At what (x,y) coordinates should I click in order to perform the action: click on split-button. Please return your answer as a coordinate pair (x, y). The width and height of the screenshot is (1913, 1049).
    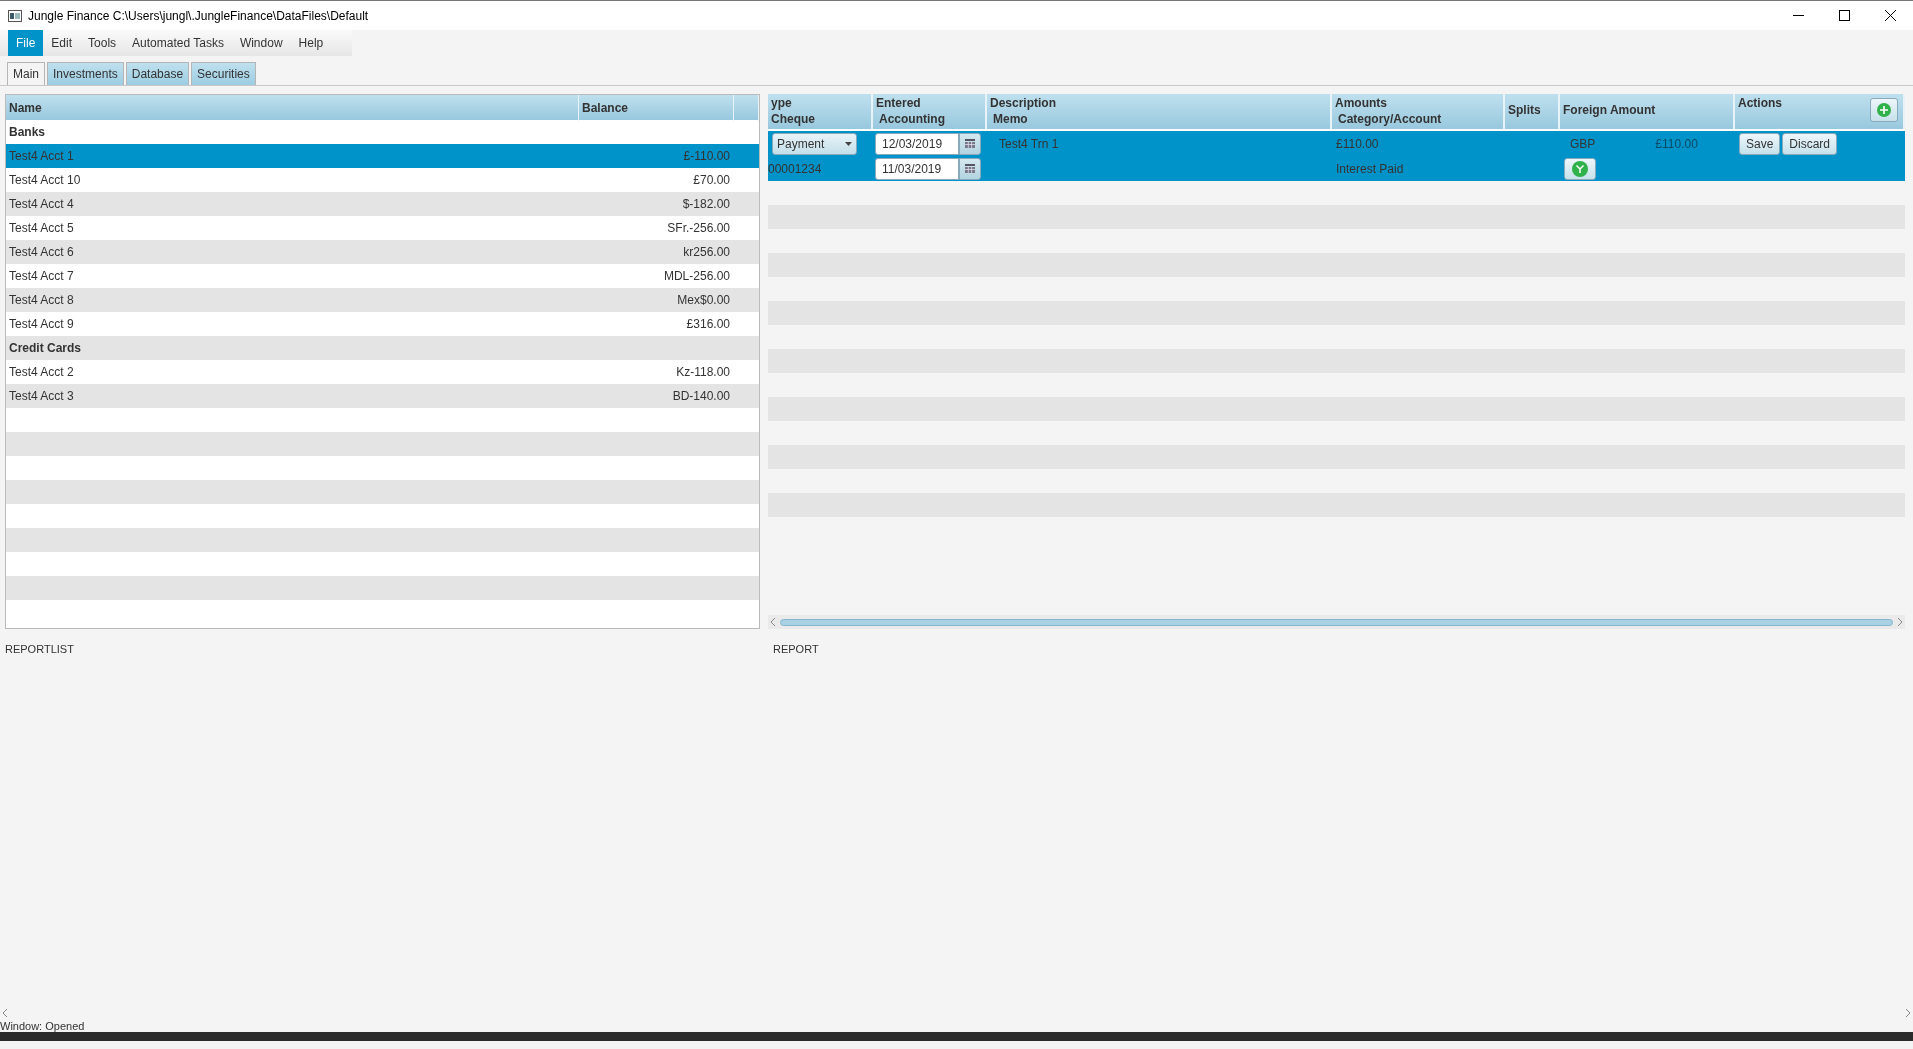
    Looking at the image, I should click on (1580, 168).